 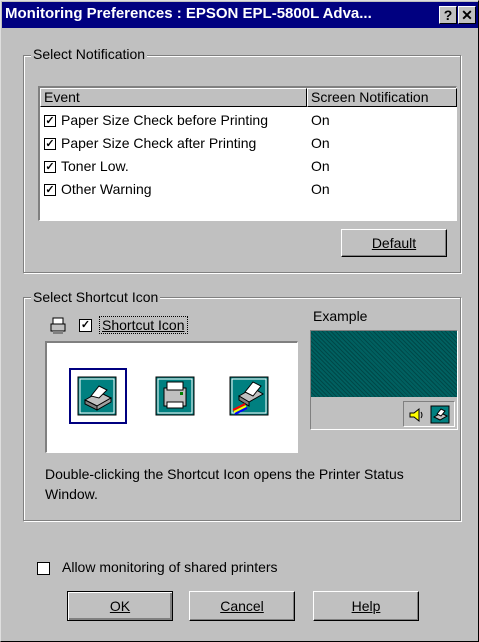 What do you see at coordinates (429, 414) in the screenshot?
I see `example-system-tray` at bounding box center [429, 414].